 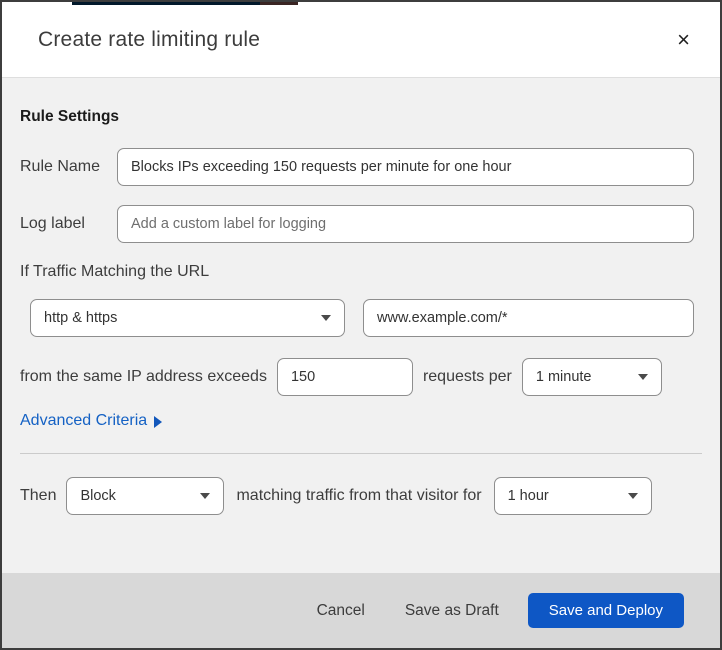 I want to click on threshold-prefix-text: from the same IP address exceeds, so click(x=143, y=376).